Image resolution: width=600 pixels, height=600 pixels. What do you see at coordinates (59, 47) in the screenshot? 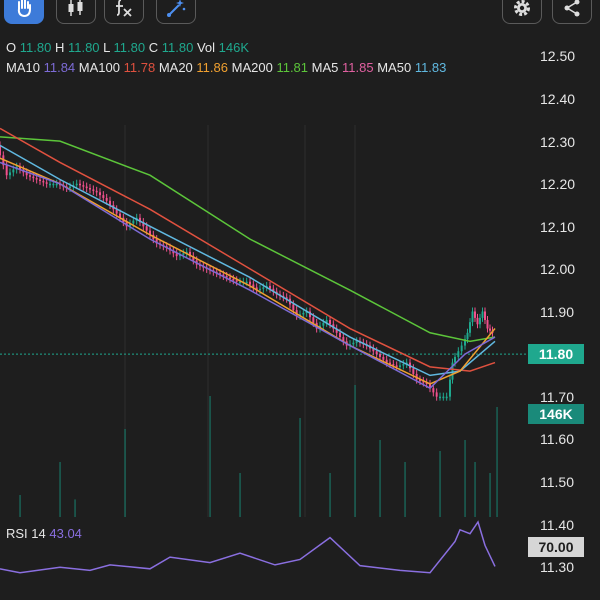
I see `high-label: H` at bounding box center [59, 47].